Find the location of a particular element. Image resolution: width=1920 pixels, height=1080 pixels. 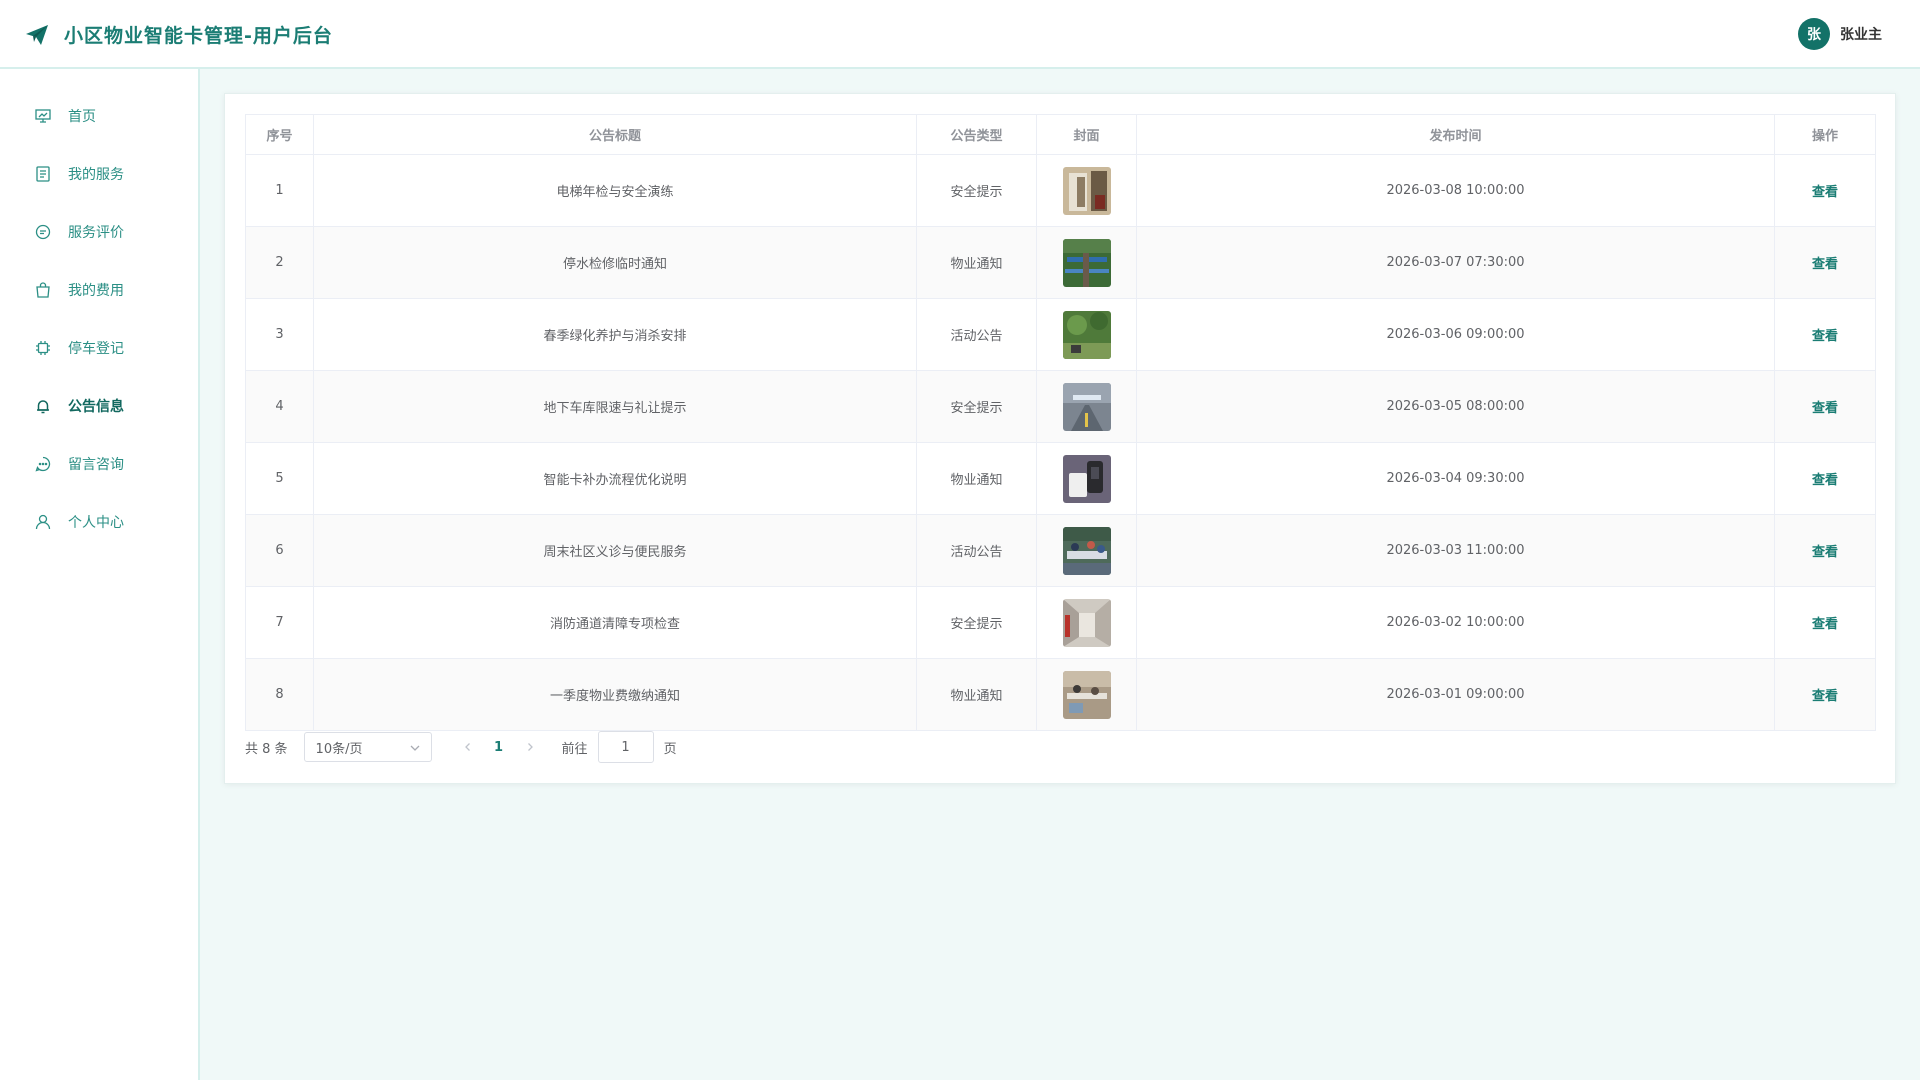

row-index: 7 is located at coordinates (279, 622).